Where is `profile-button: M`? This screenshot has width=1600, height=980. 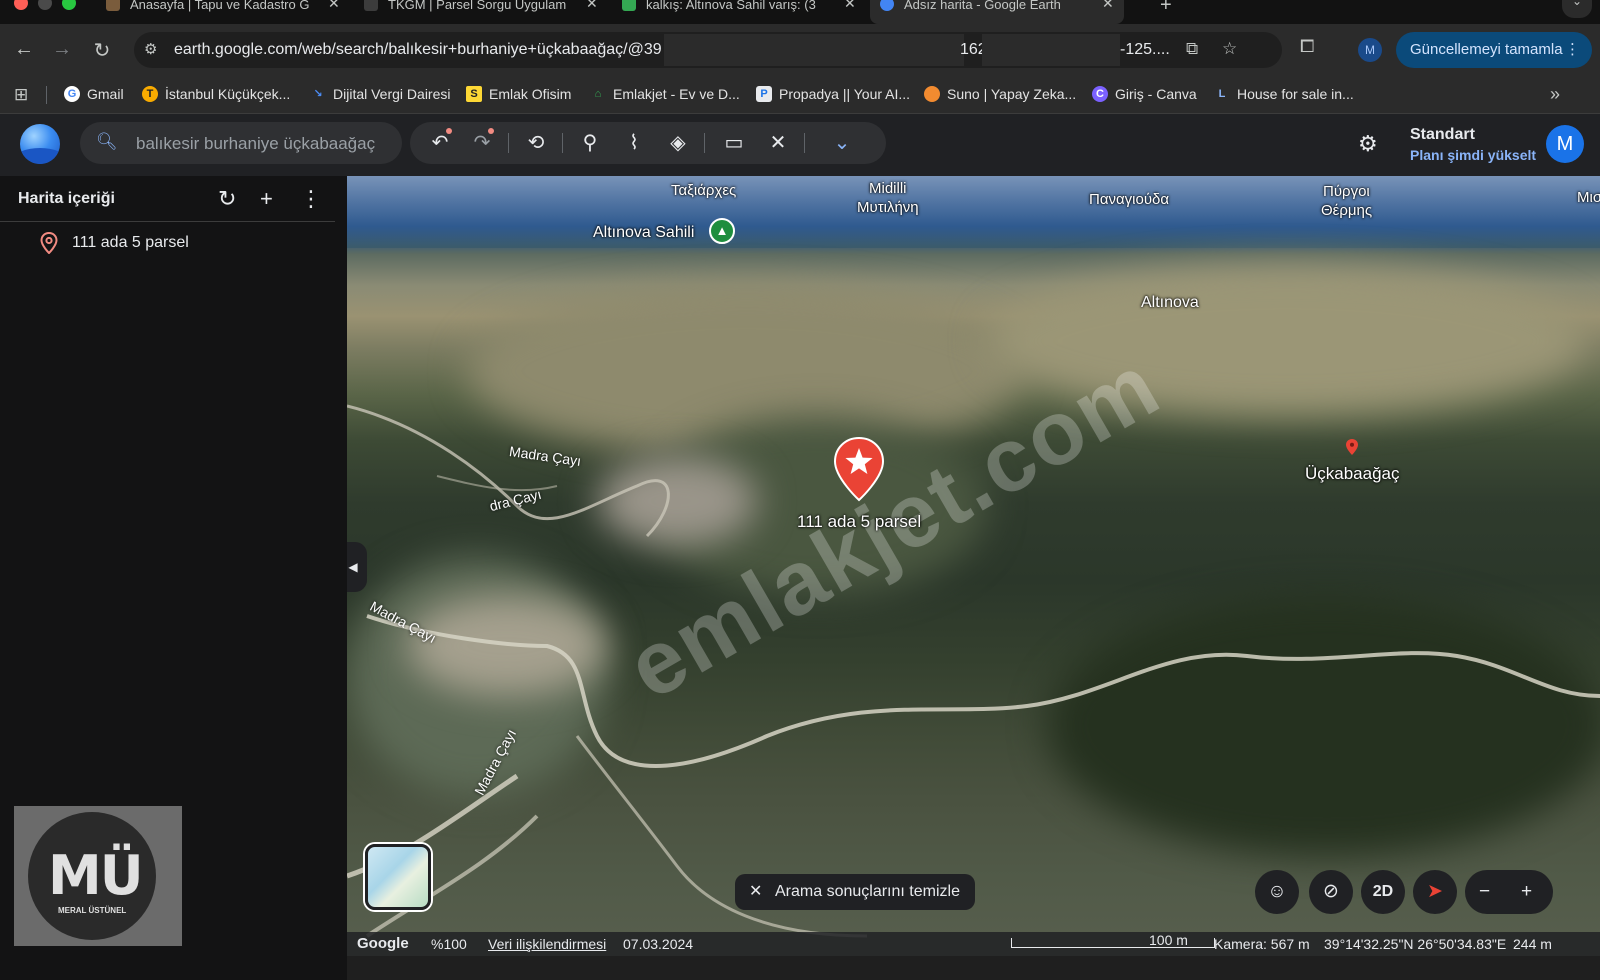
profile-button: M is located at coordinates (1370, 50).